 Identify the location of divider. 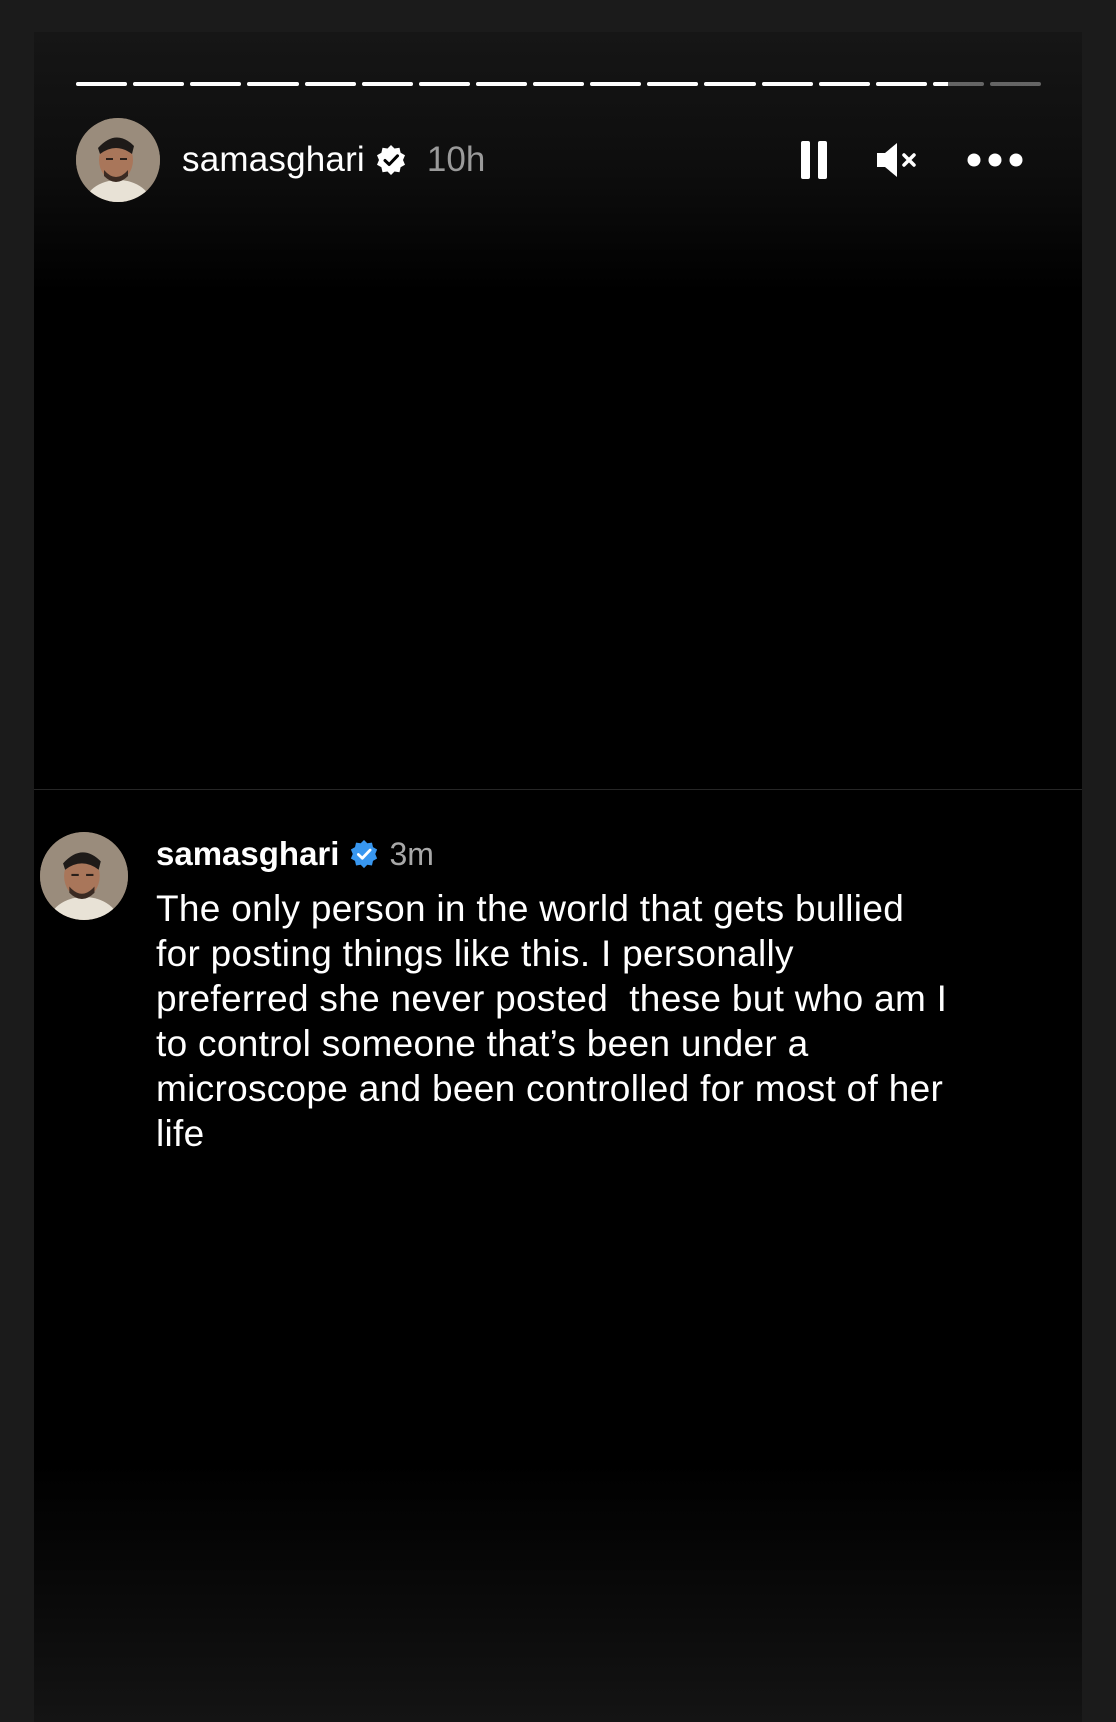
(558, 789).